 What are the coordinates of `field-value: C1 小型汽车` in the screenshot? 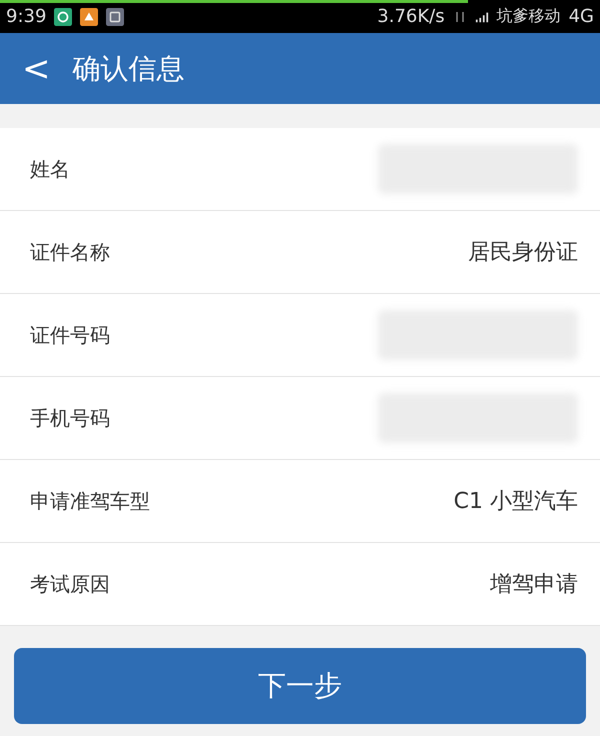 It's located at (516, 502).